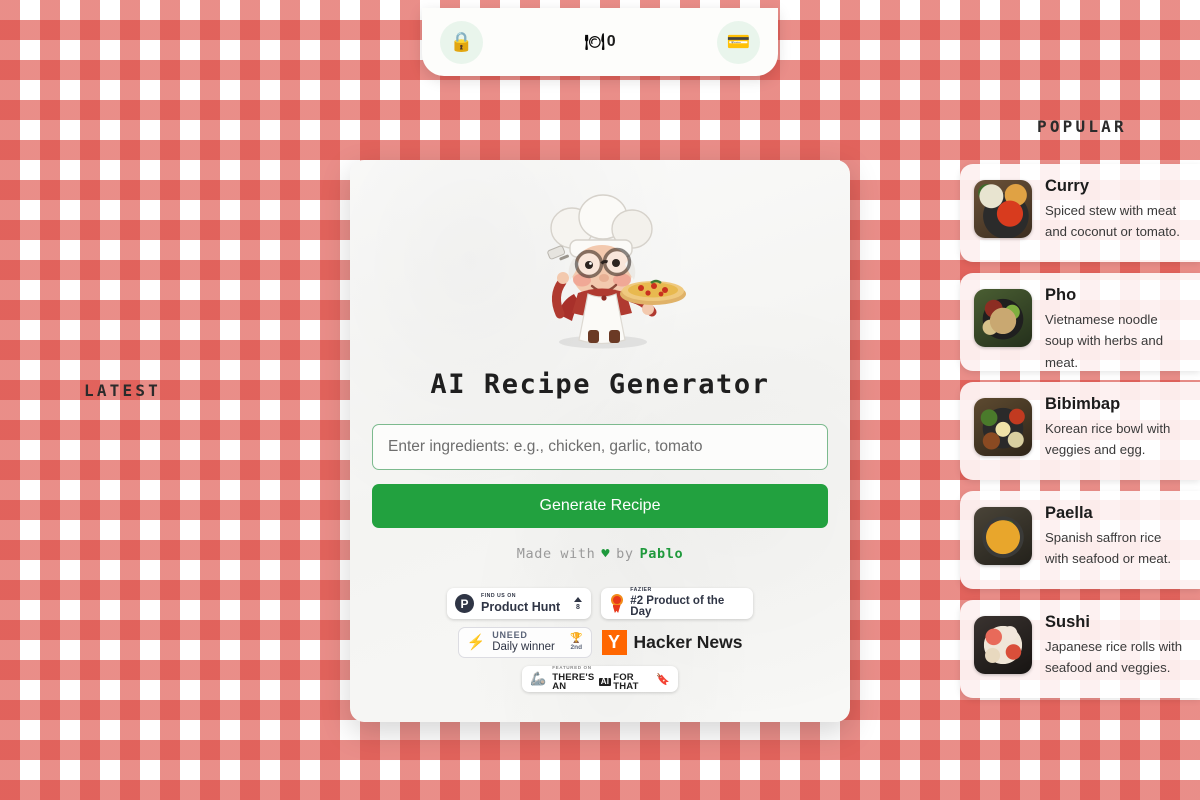  I want to click on upvote-count: 8, so click(578, 607).